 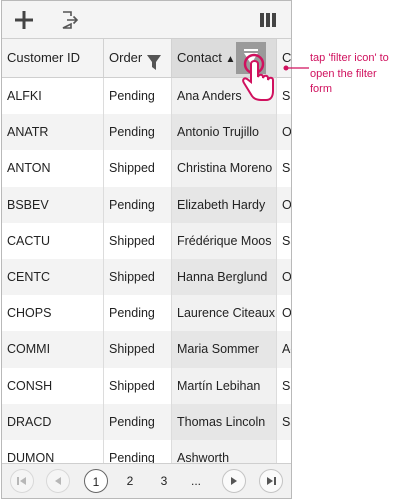 I want to click on table-row: CONSHShippedMartín Lebihan Sa, so click(x=146, y=385).